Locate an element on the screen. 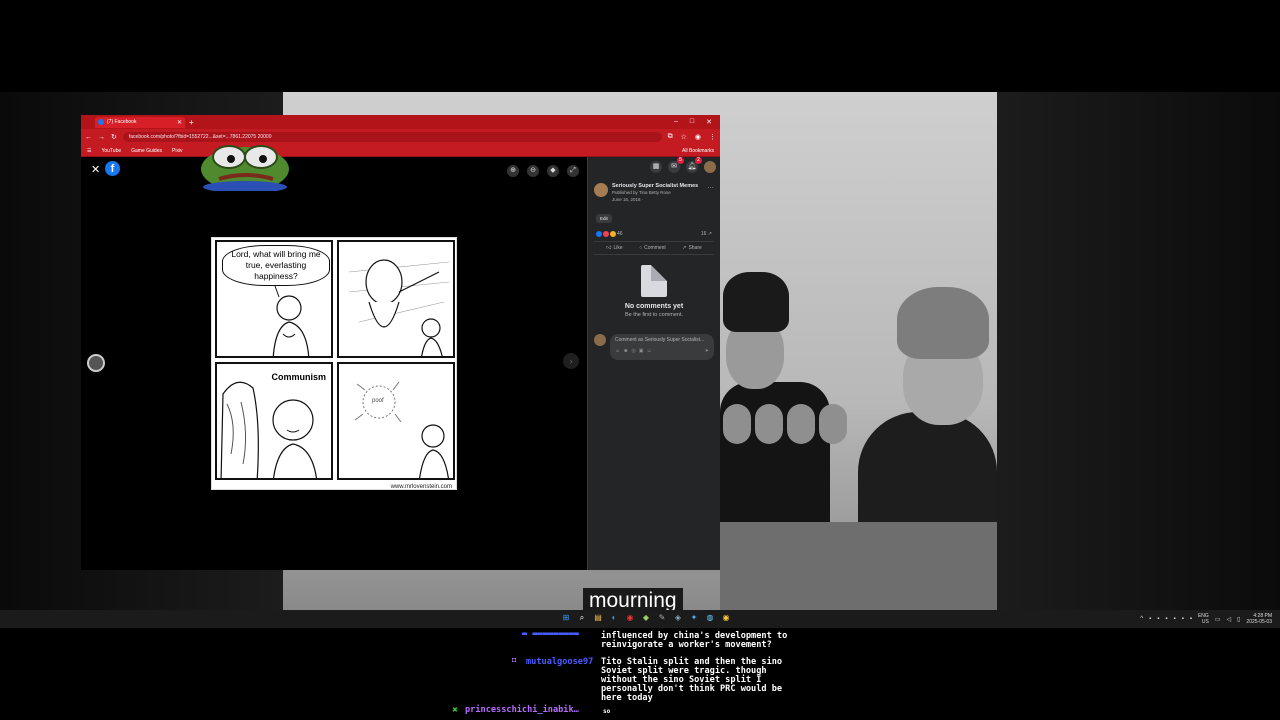 This screenshot has width=1280, height=720. profile-icon: ◉ is located at coordinates (698, 137).